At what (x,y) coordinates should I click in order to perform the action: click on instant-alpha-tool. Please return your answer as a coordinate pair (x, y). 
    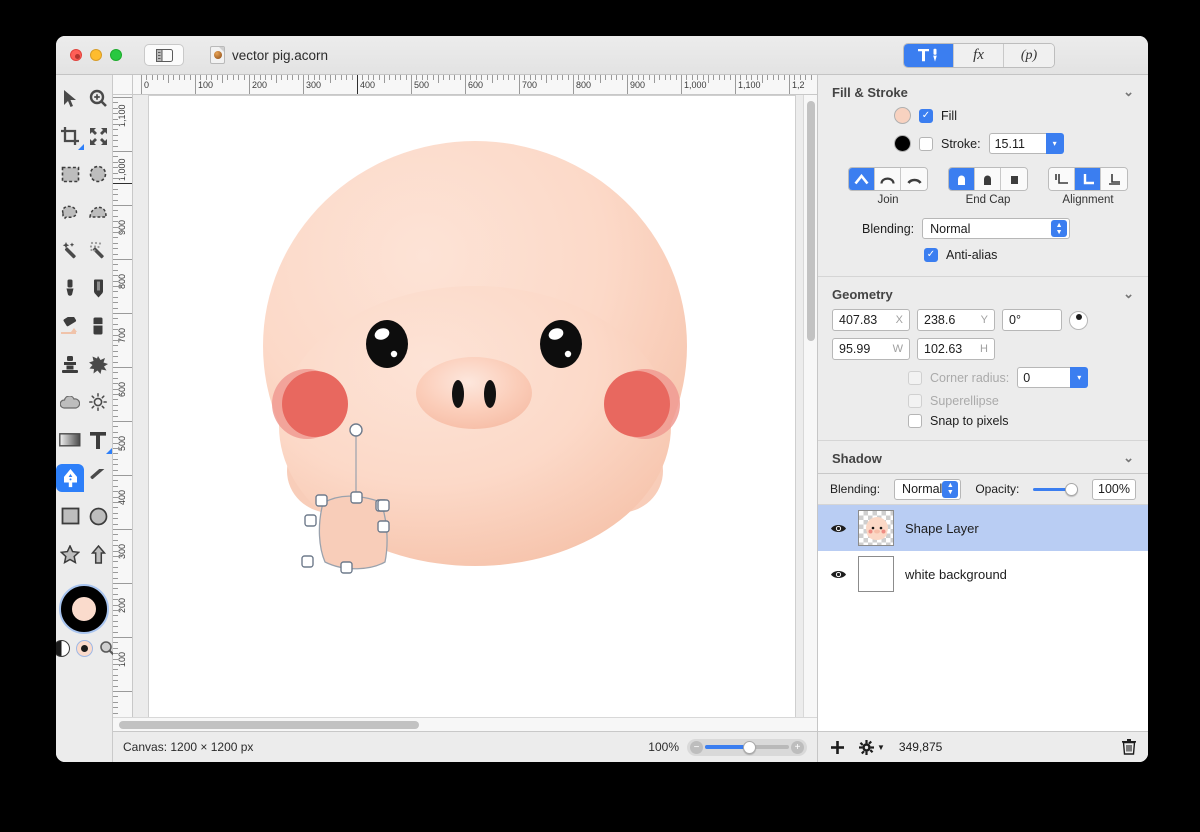
    Looking at the image, I should click on (98, 250).